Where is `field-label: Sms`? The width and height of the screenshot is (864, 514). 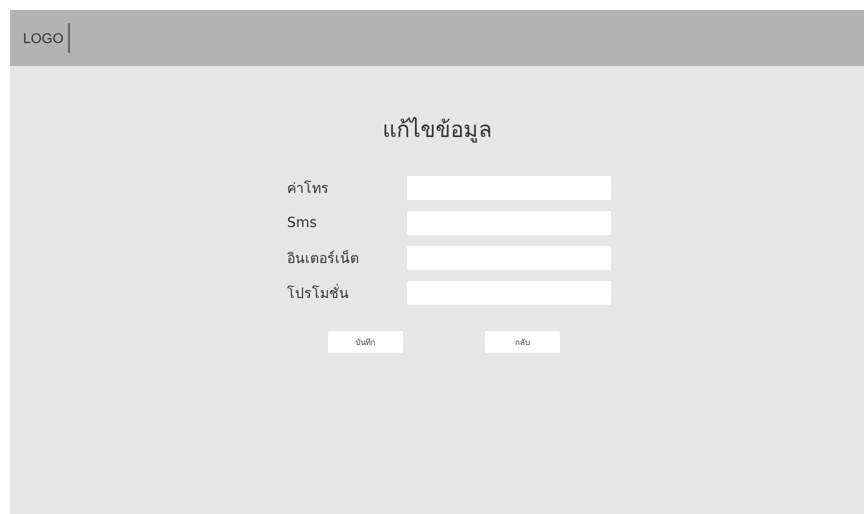
field-label: Sms is located at coordinates (302, 223).